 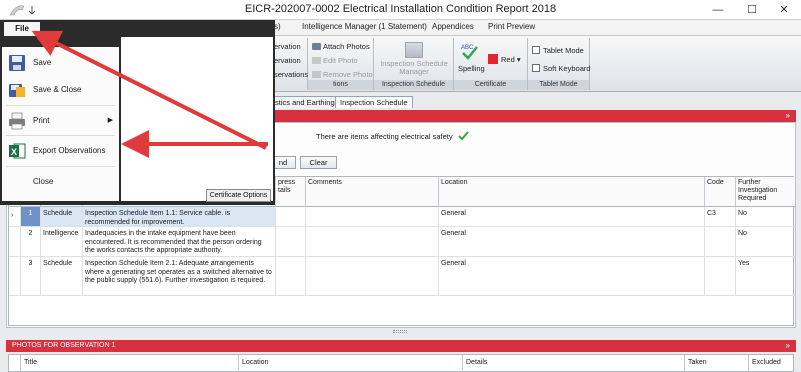 What do you see at coordinates (511, 26) in the screenshot?
I see `tab-print-preview: Print Preview` at bounding box center [511, 26].